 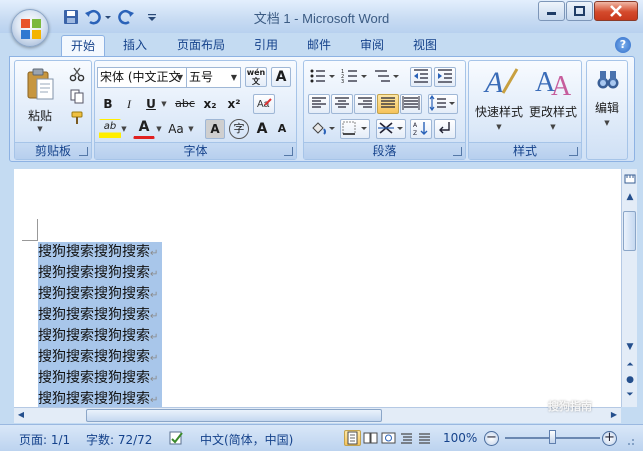 I want to click on ribbon-tabs: 开始 插入 页面布局 引用 邮件 审阅 视图 ?, so click(x=321, y=45).